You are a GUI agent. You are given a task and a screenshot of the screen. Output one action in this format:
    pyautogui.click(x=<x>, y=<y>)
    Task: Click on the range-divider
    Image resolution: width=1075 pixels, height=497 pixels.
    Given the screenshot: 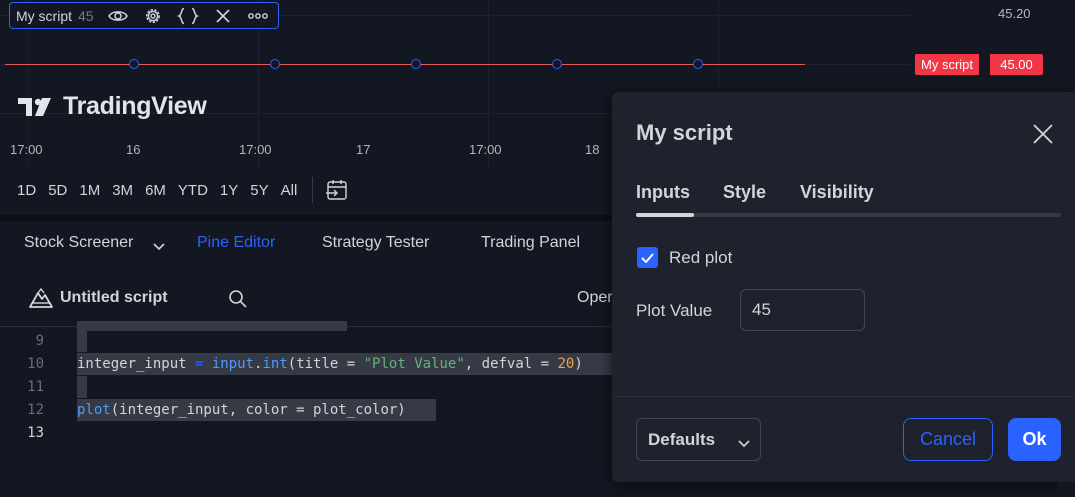 What is the action you would take?
    pyautogui.click(x=313, y=190)
    